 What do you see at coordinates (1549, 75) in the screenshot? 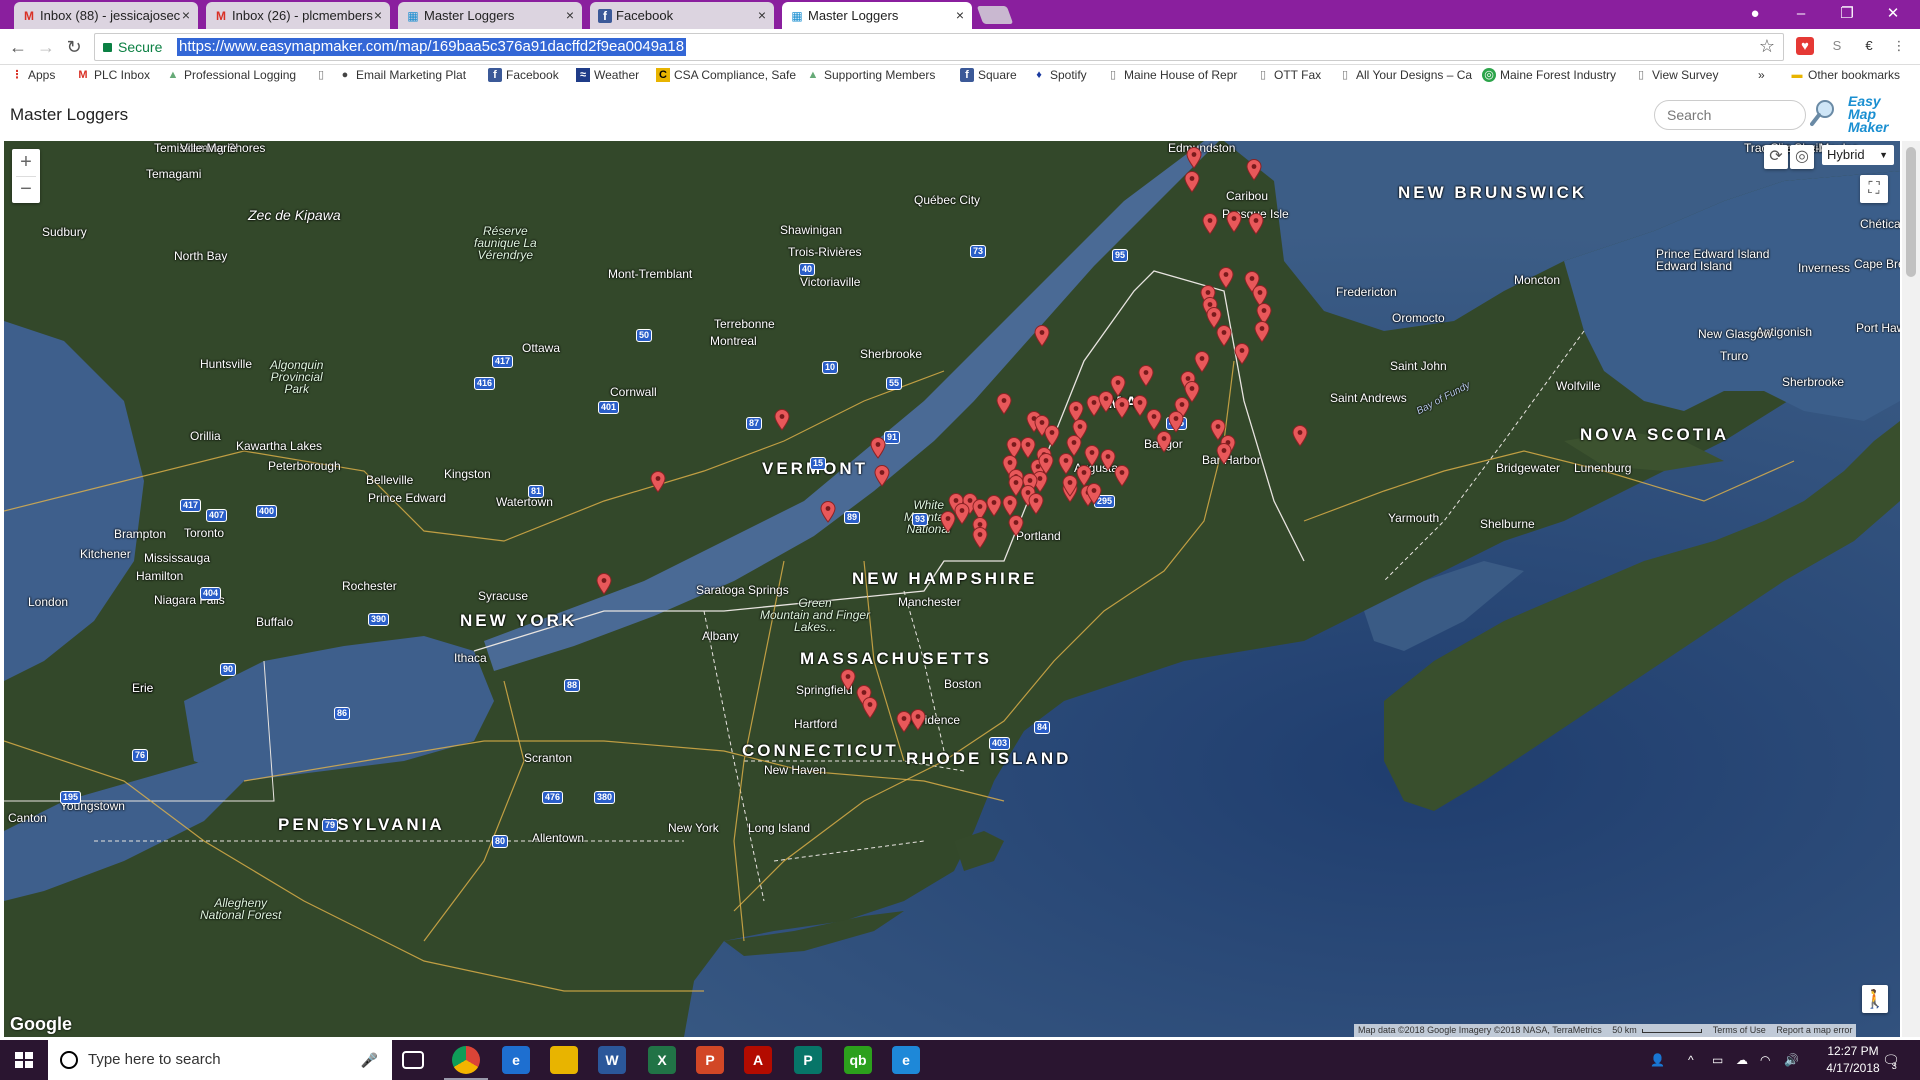
I see `bookmark-maine-forest-industry: ◎ Maine Forest Industry` at bounding box center [1549, 75].